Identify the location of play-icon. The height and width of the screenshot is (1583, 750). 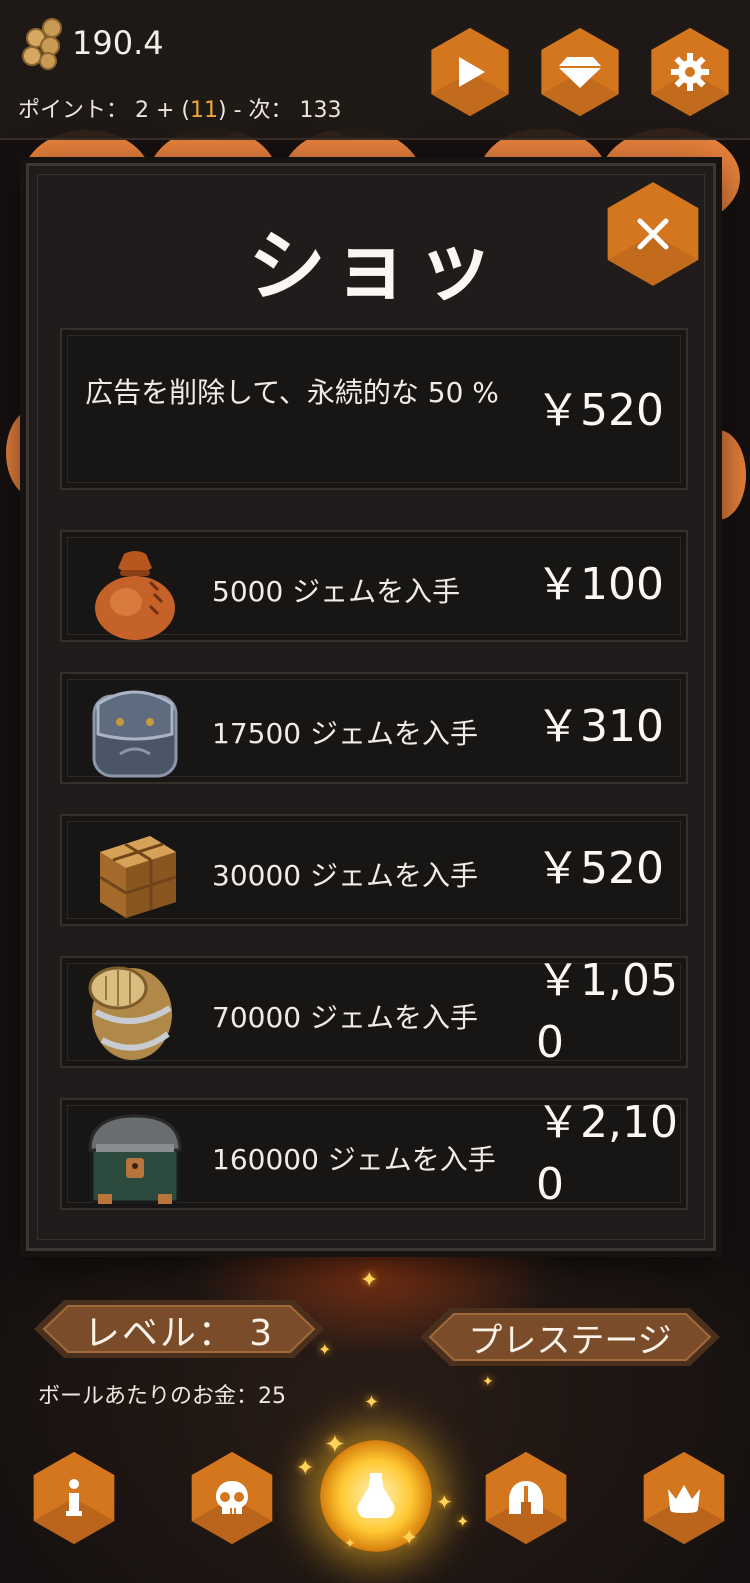
(472, 72).